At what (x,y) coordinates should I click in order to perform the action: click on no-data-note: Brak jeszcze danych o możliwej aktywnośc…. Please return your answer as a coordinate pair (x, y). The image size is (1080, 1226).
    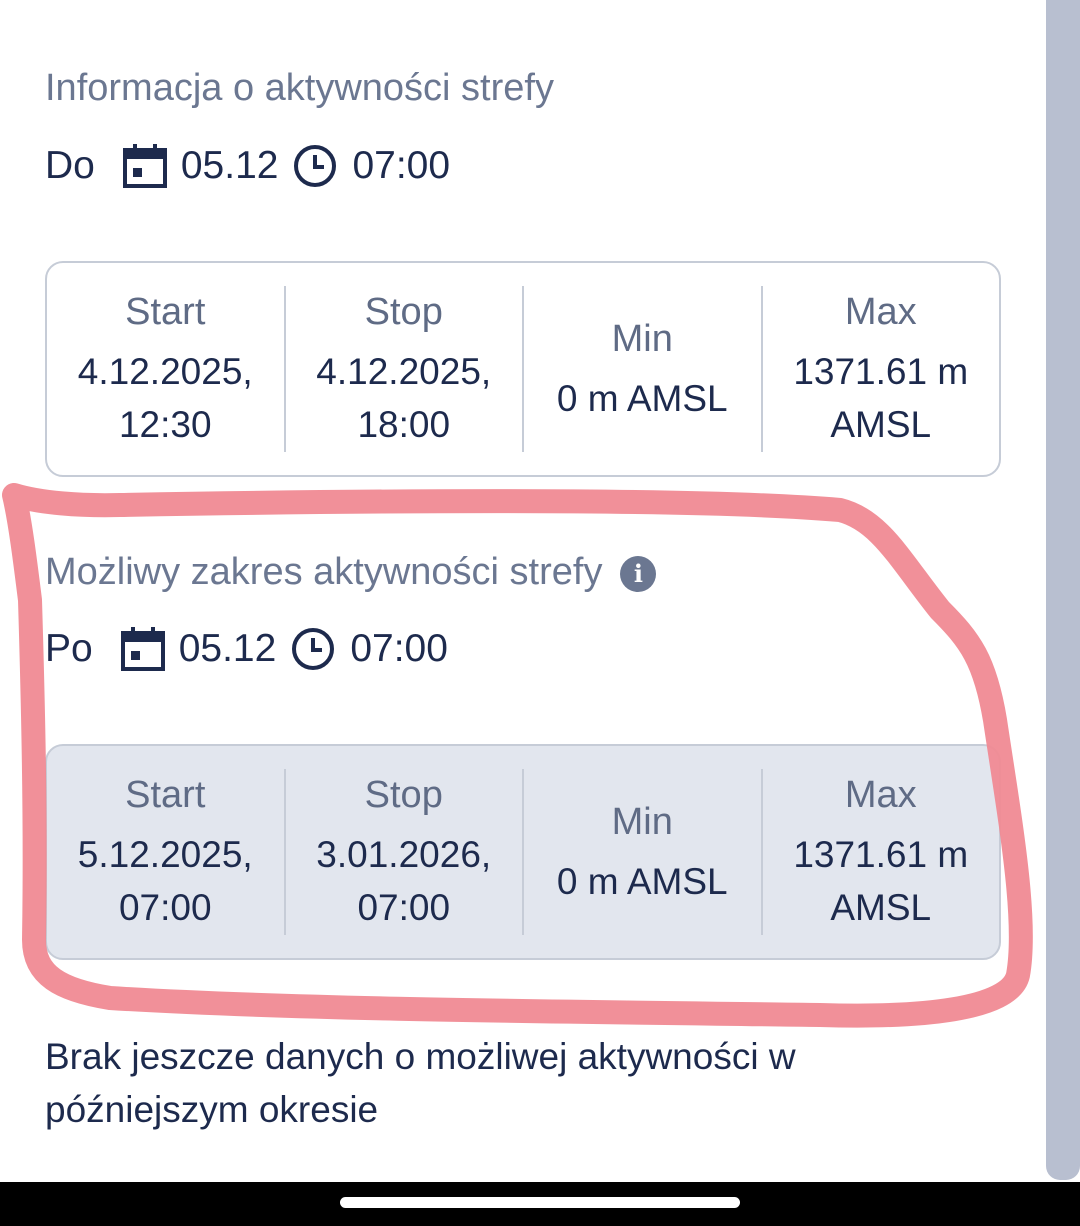
    Looking at the image, I should click on (420, 1083).